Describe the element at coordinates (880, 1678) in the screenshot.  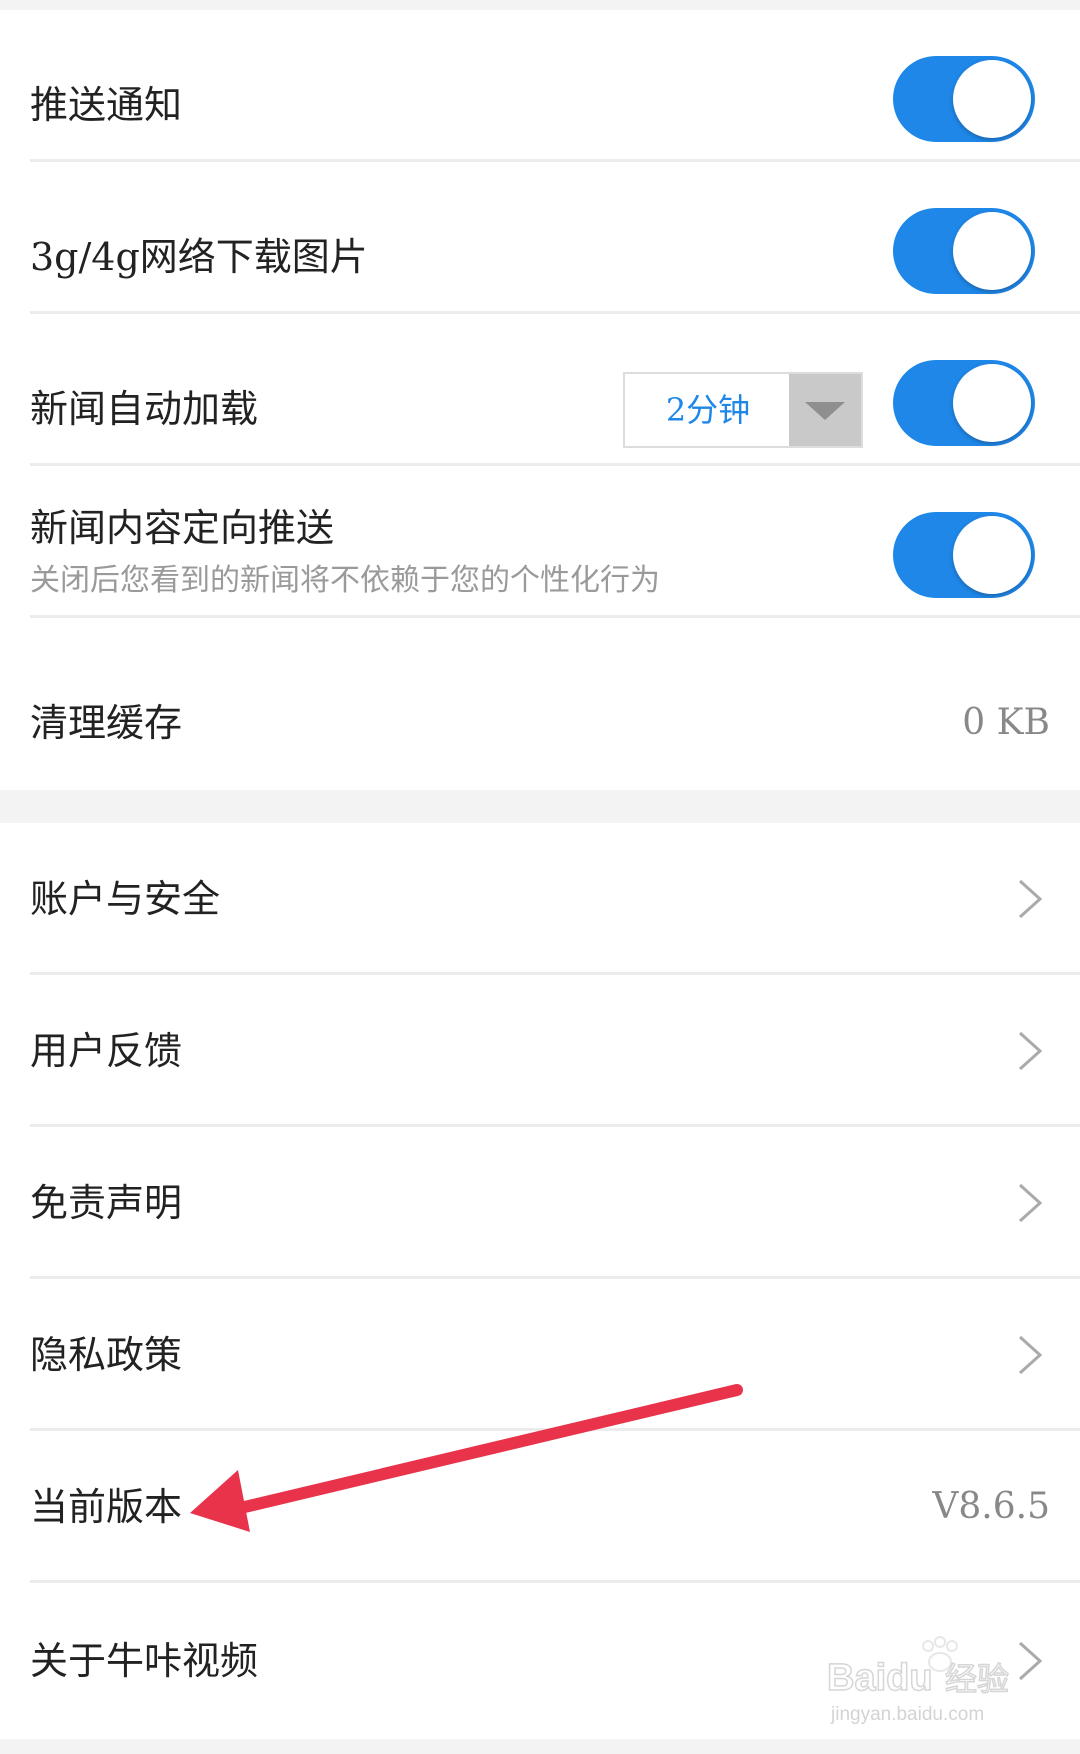
I see `watermark-brand: Baidu` at that location.